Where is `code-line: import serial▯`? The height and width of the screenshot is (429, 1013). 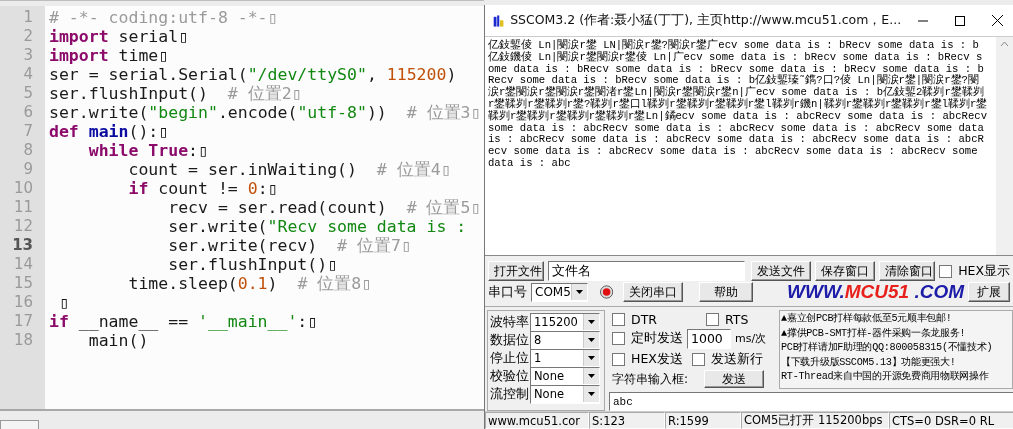
code-line: import serial▯ is located at coordinates (119, 36).